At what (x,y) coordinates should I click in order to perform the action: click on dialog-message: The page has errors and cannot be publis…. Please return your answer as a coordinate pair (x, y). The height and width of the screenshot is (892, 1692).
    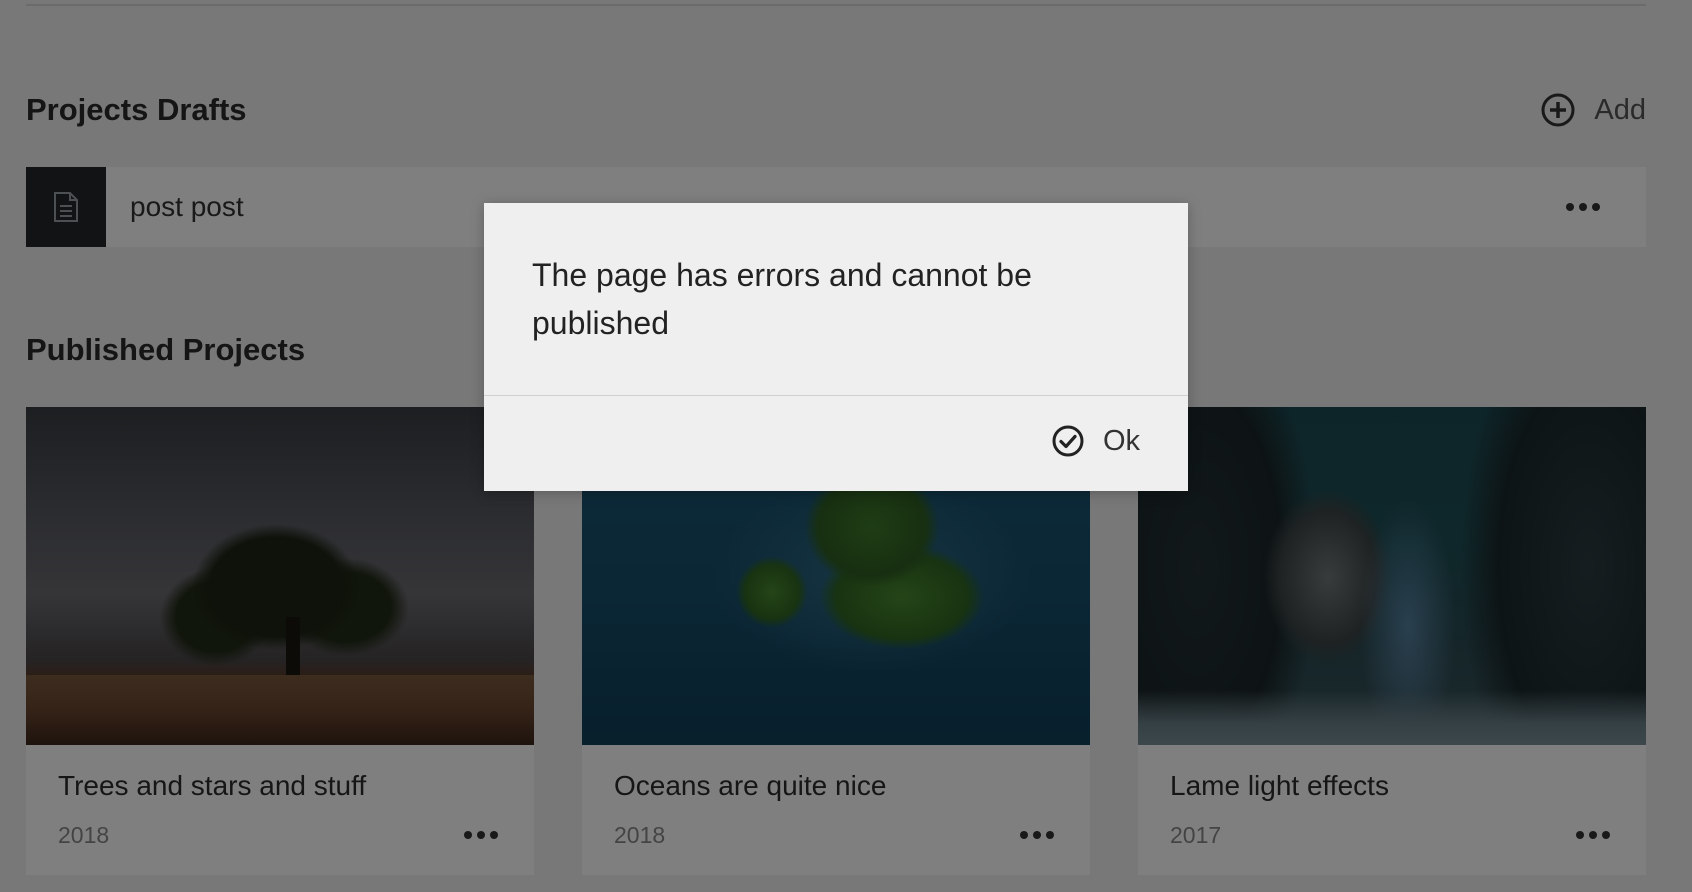
    Looking at the image, I should click on (782, 299).